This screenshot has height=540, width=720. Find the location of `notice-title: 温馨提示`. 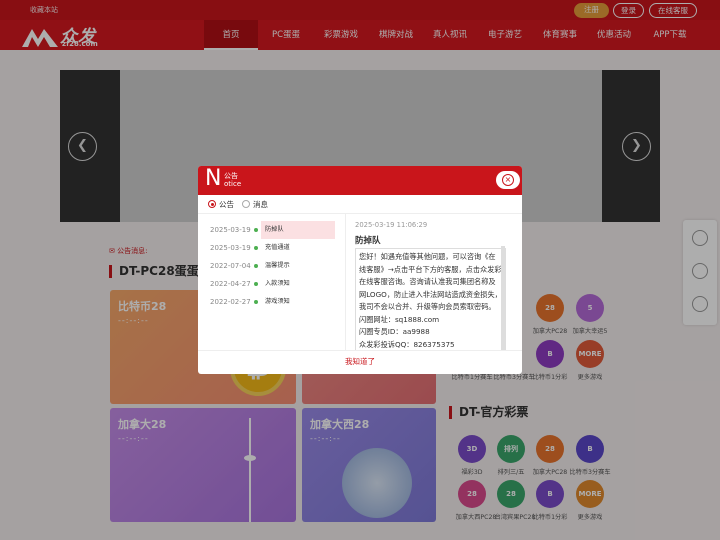

notice-title: 温馨提示 is located at coordinates (277, 265).